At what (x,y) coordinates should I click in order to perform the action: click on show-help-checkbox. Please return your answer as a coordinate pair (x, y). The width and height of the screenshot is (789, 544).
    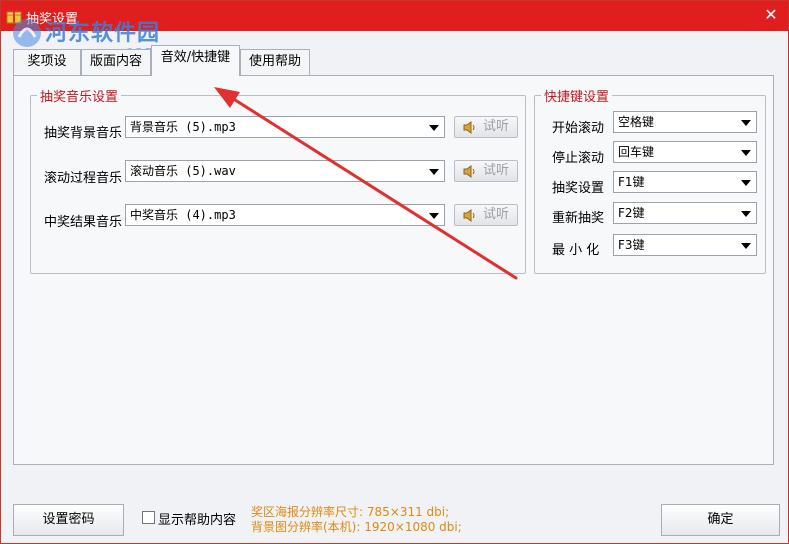
    Looking at the image, I should click on (148, 517).